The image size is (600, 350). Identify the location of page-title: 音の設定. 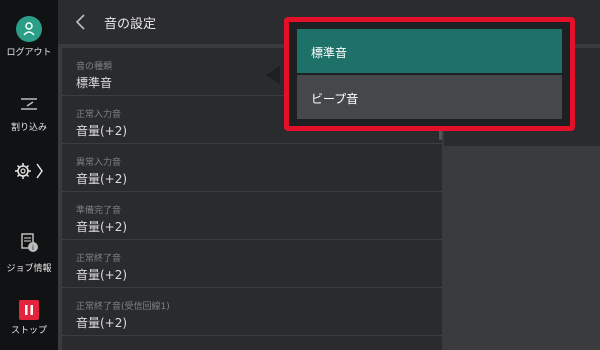
(130, 24).